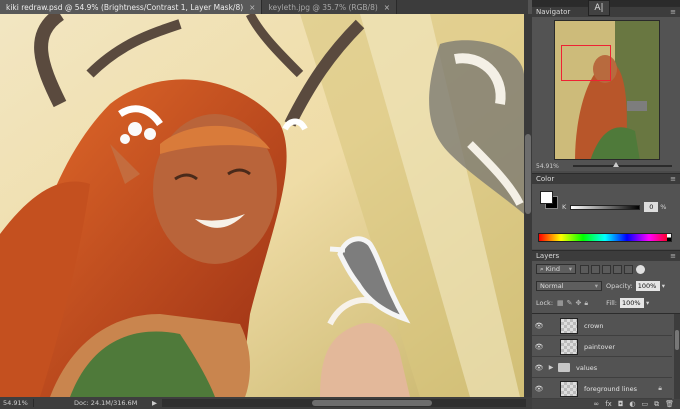  I want to click on adjustment-icon: ◐, so click(632, 404).